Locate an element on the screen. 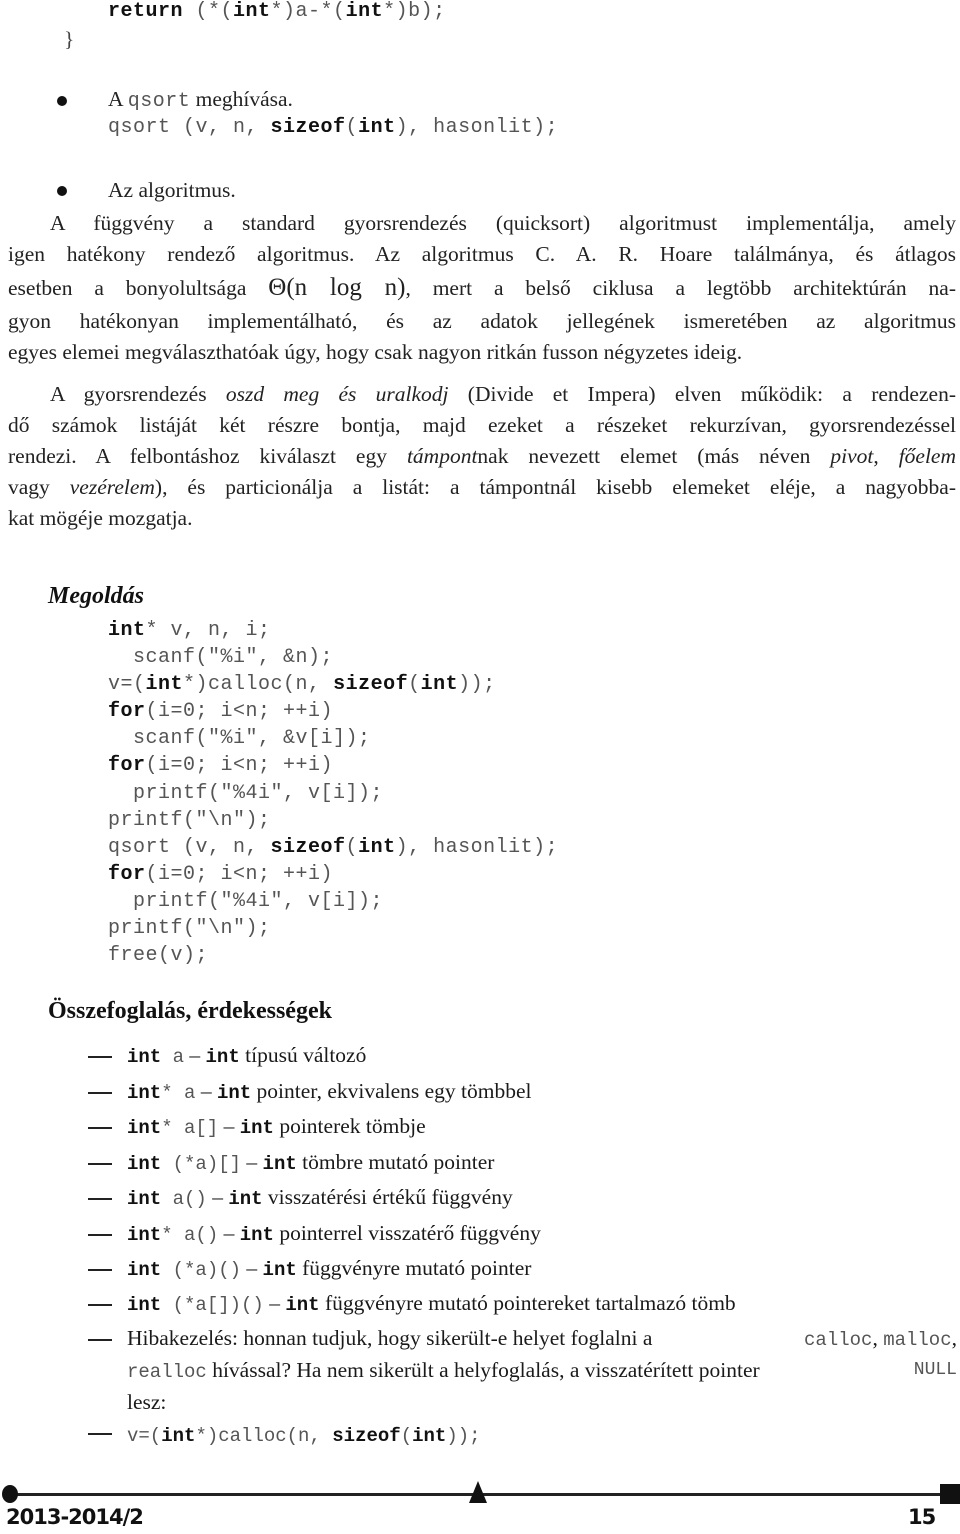  solution-heading: Megoldás is located at coordinates (96, 596).